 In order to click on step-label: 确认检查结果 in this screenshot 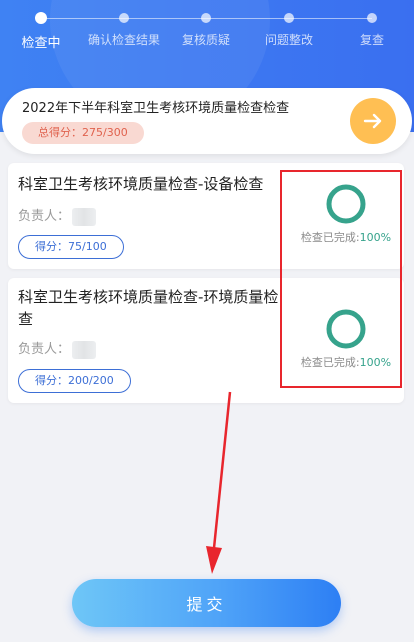, I will do `click(123, 40)`.